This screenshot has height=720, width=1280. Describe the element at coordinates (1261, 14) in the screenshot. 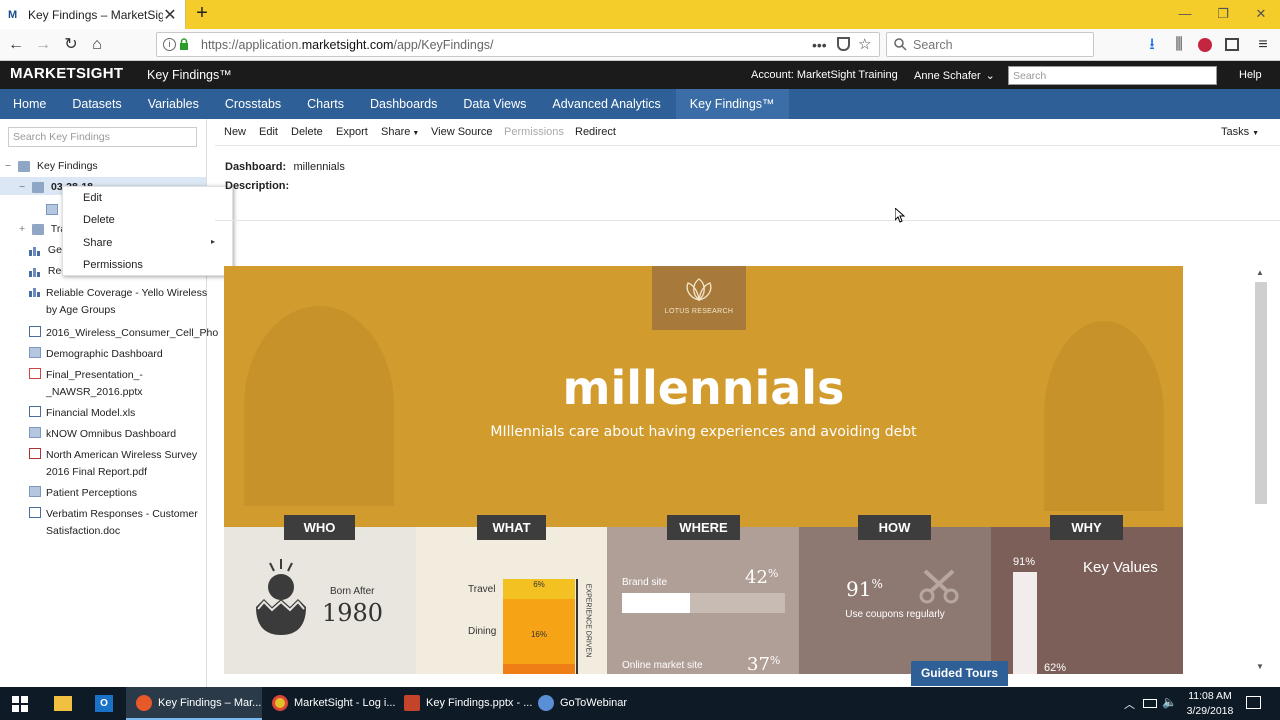

I see `close-window-button: ✕` at that location.